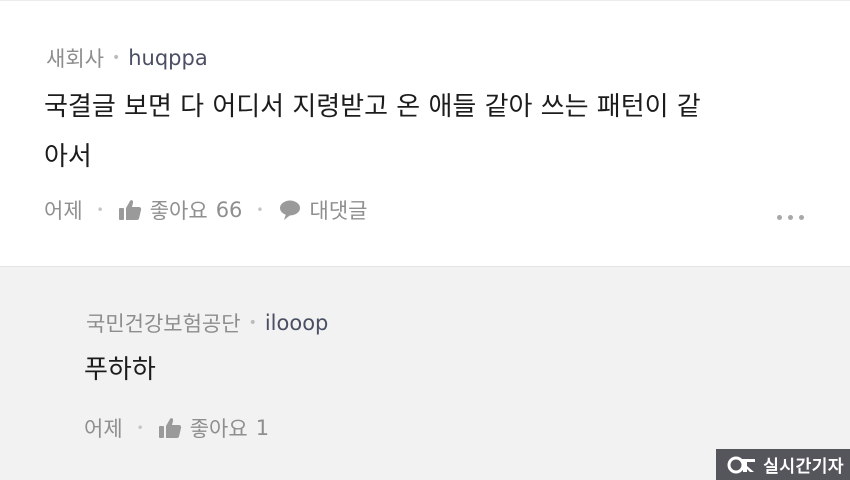 This screenshot has width=850, height=480. Describe the element at coordinates (127, 58) in the screenshot. I see `comment-meta: 새회사 • huqppa` at that location.